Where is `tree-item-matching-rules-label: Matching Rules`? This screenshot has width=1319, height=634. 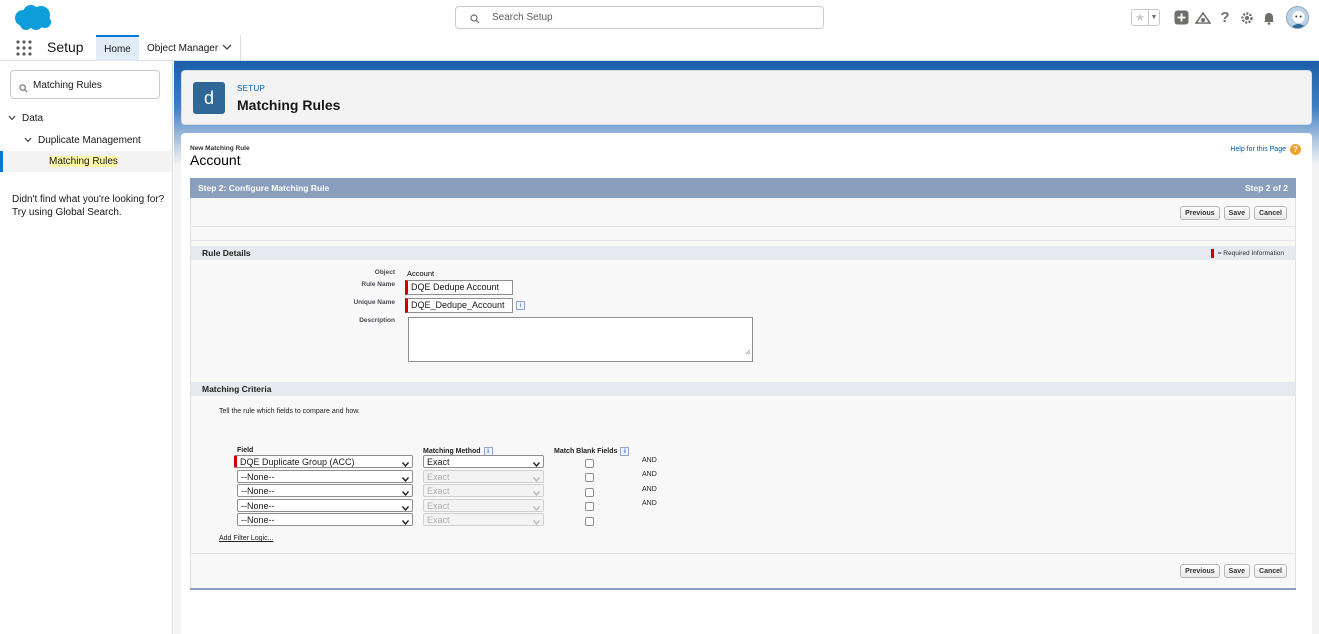
tree-item-matching-rules-label: Matching Rules is located at coordinates (83, 161).